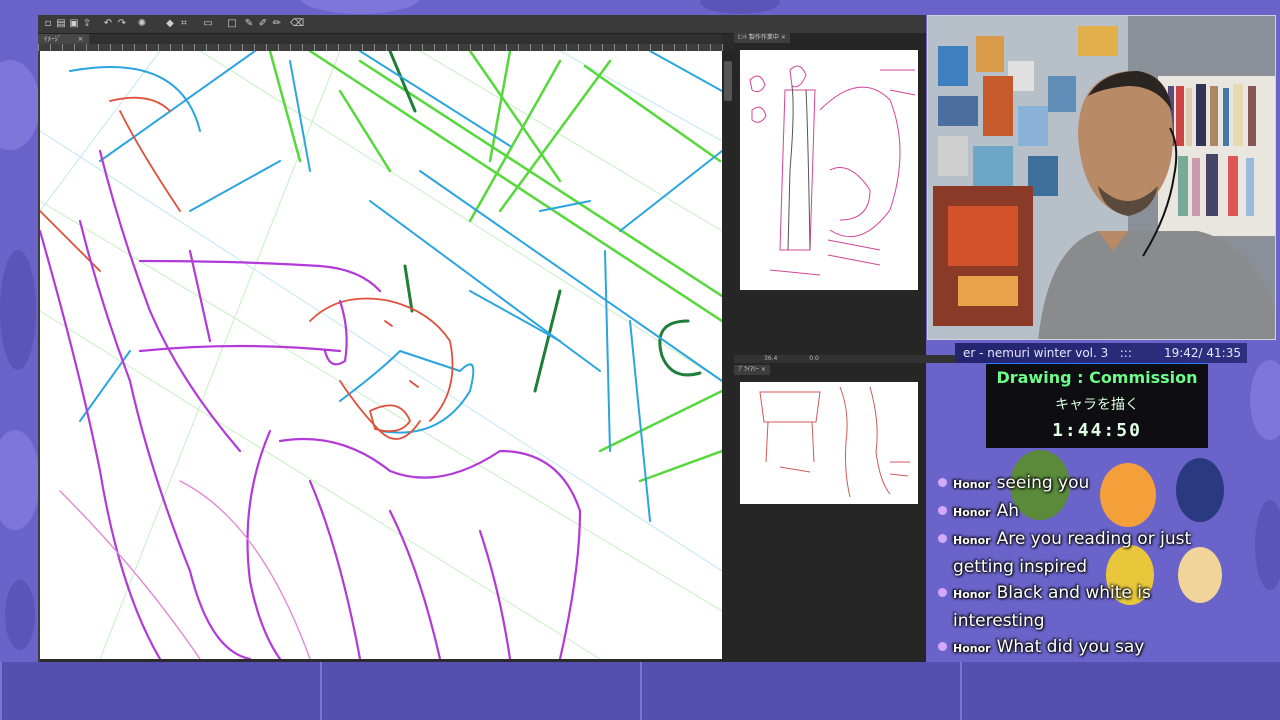 The width and height of the screenshot is (1280, 720). I want to click on chat-message: Honor What did you say, so click(1088, 648).